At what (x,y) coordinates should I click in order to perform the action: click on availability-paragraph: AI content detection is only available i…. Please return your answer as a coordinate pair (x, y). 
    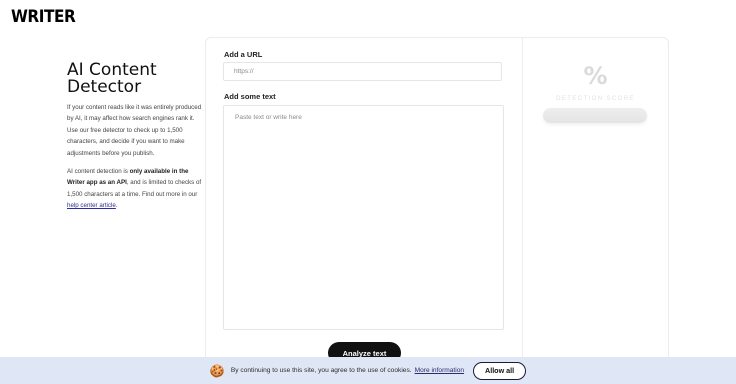
    Looking at the image, I should click on (134, 189).